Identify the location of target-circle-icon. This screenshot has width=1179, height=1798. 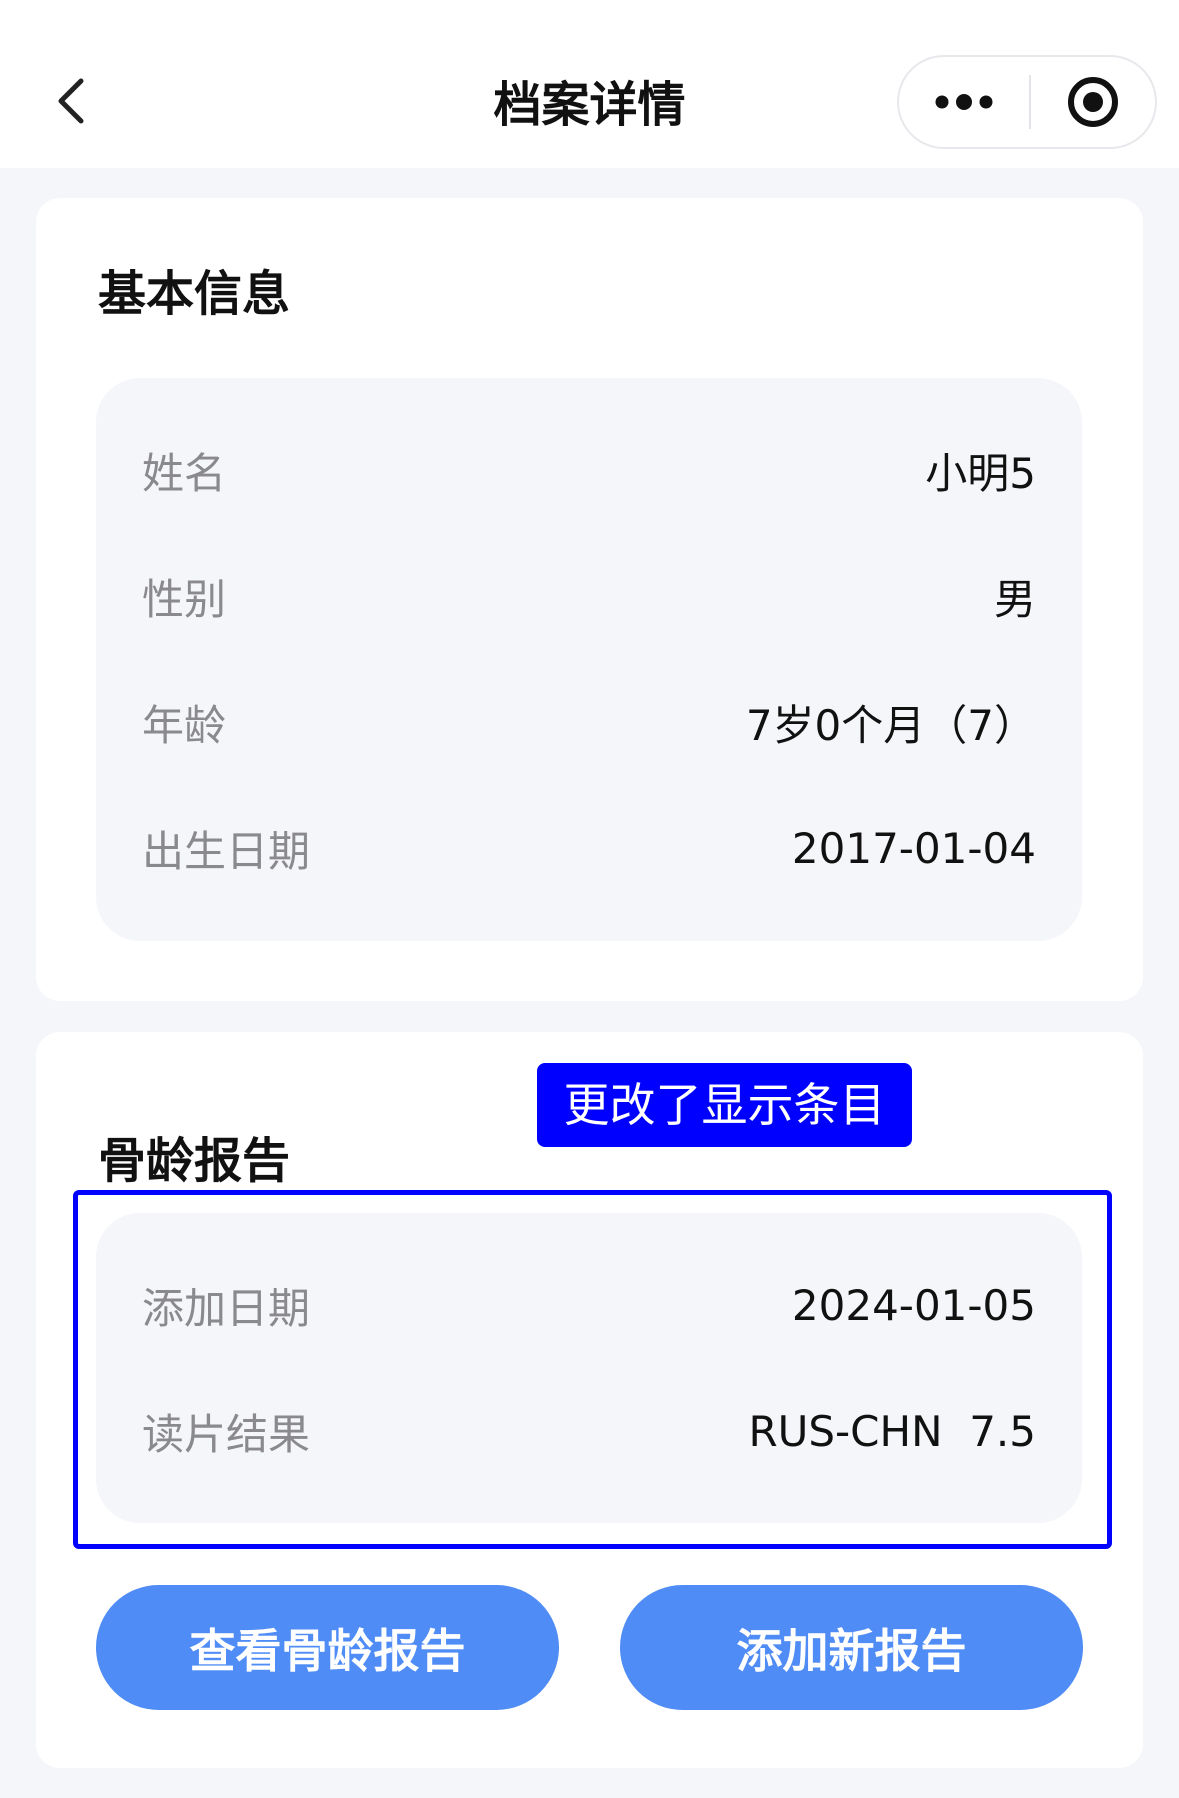
(1093, 102).